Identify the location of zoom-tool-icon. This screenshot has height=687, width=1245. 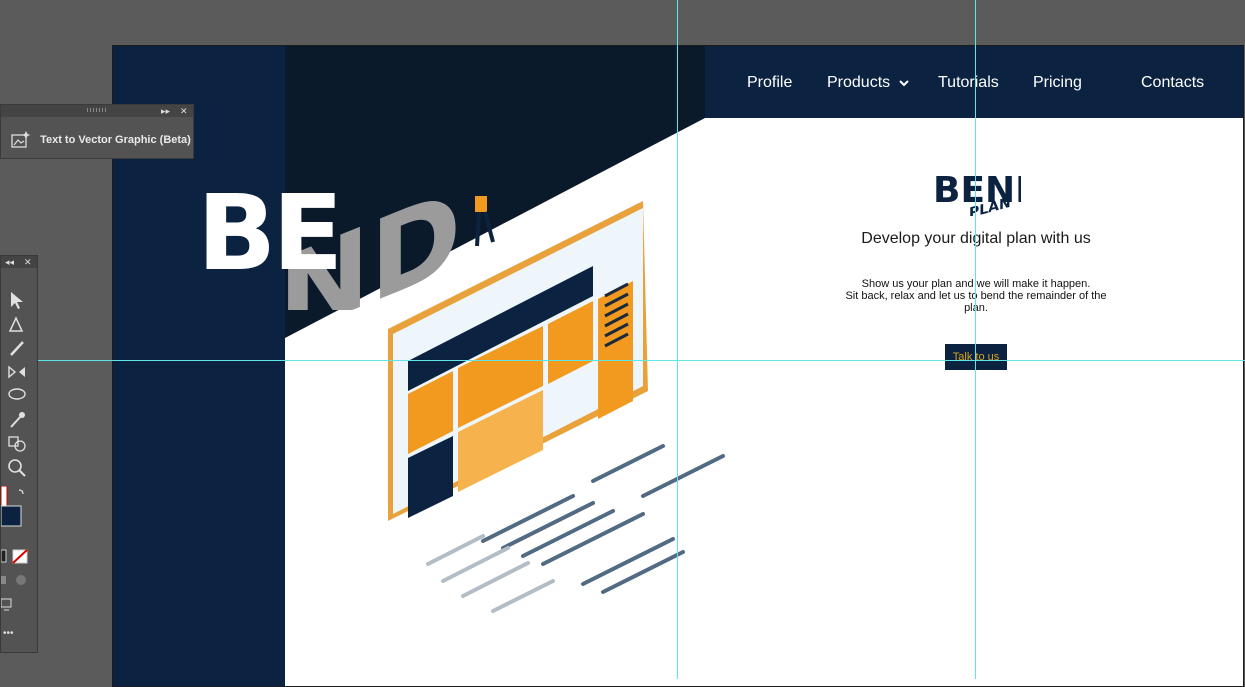
(17, 468).